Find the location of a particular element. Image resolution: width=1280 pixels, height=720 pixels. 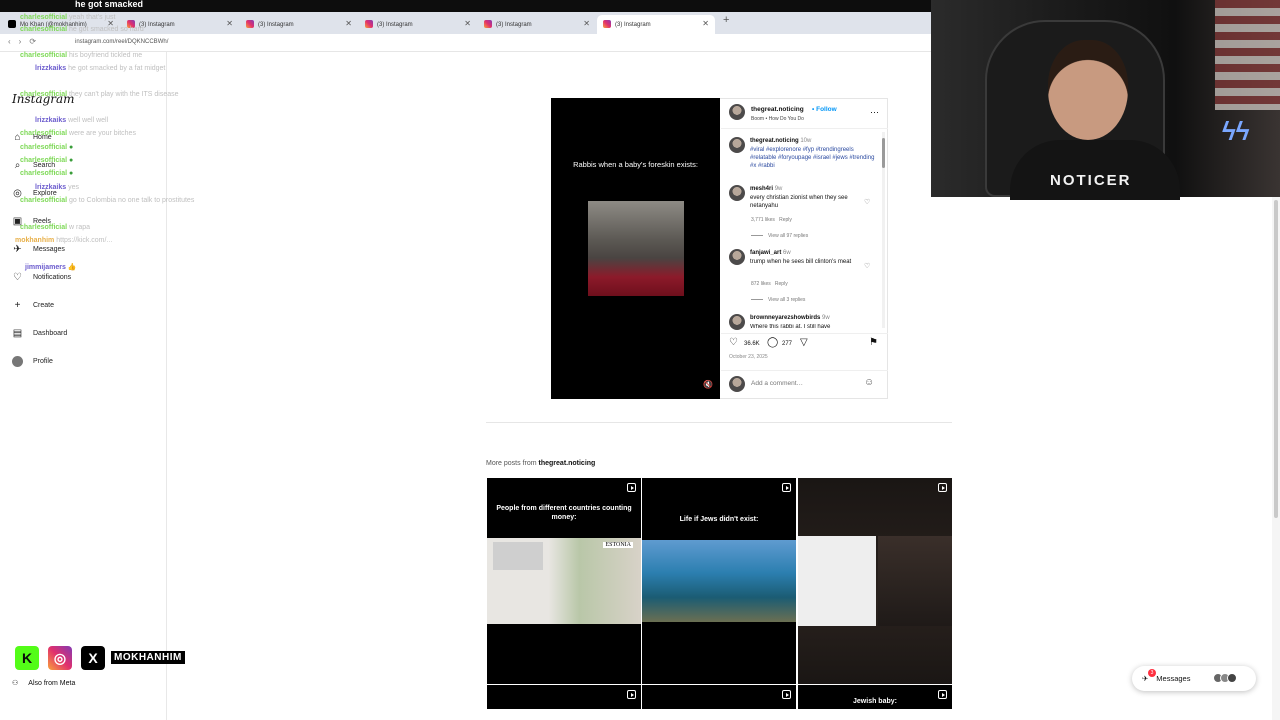

grid-post: Life if Jews didn't exist: is located at coordinates (719, 581).